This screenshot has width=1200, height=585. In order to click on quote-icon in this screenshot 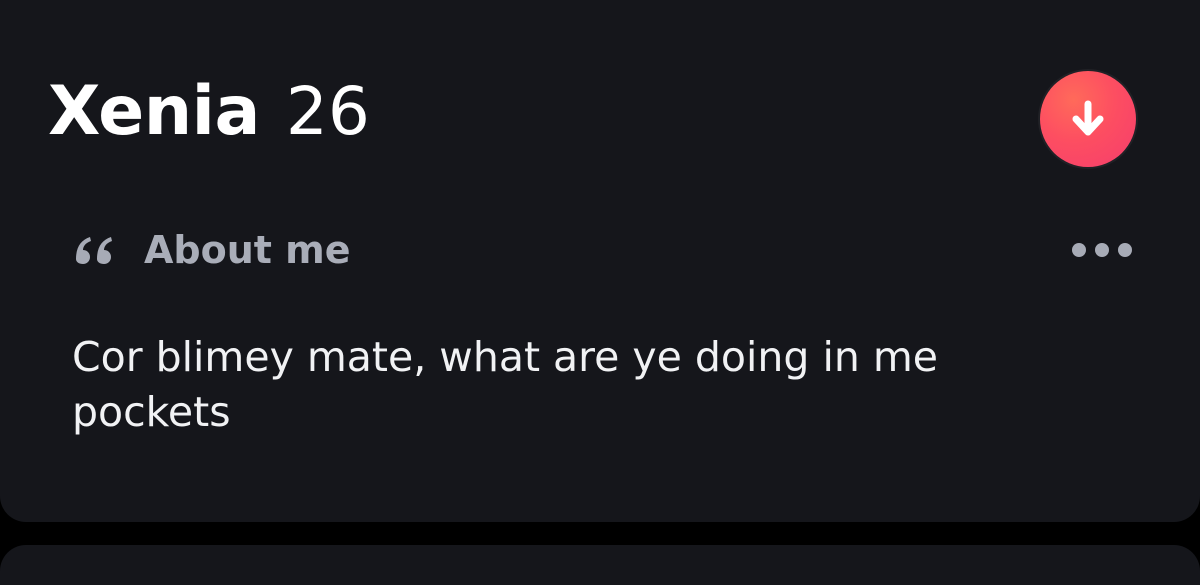, I will do `click(96, 250)`.